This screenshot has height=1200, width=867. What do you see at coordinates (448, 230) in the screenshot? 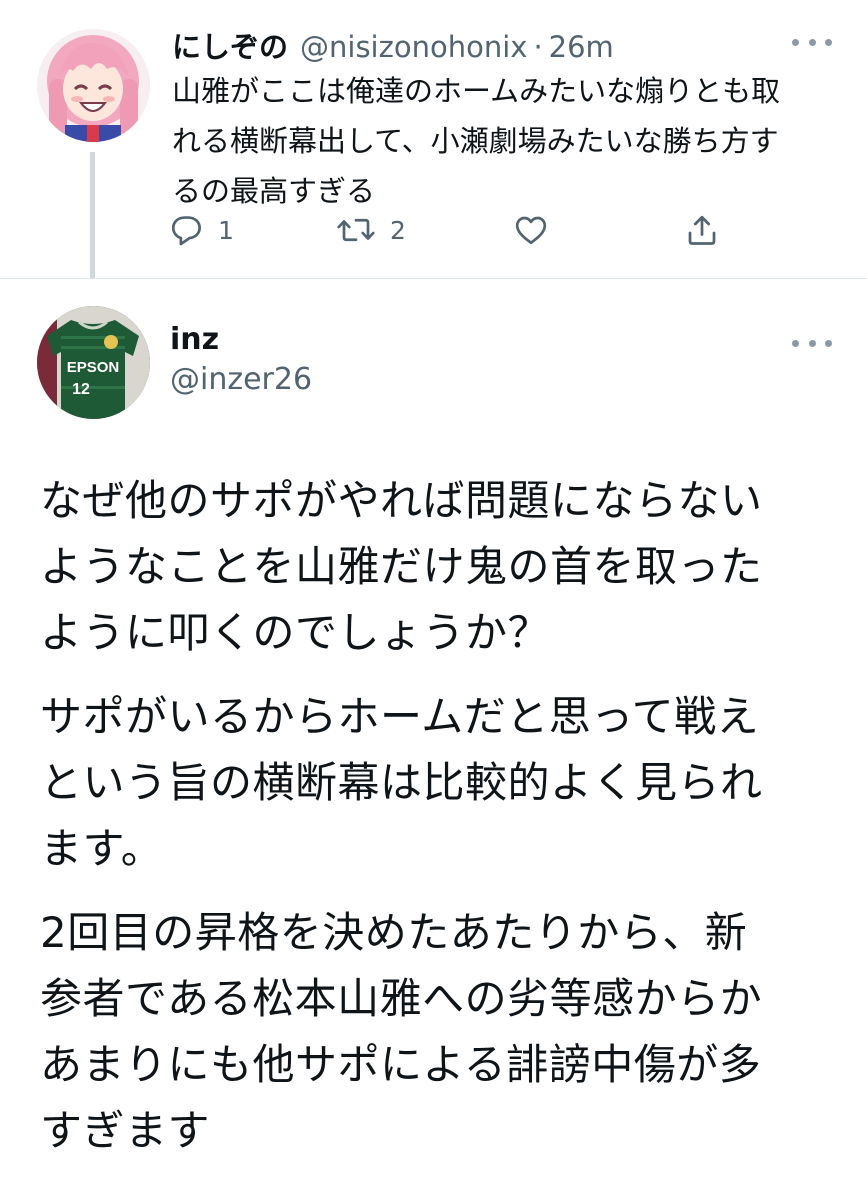
I see `parent-tweet-actions: 1 2` at bounding box center [448, 230].